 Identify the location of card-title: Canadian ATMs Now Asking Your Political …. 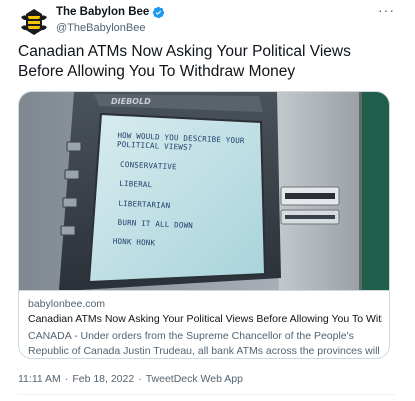
(205, 319).